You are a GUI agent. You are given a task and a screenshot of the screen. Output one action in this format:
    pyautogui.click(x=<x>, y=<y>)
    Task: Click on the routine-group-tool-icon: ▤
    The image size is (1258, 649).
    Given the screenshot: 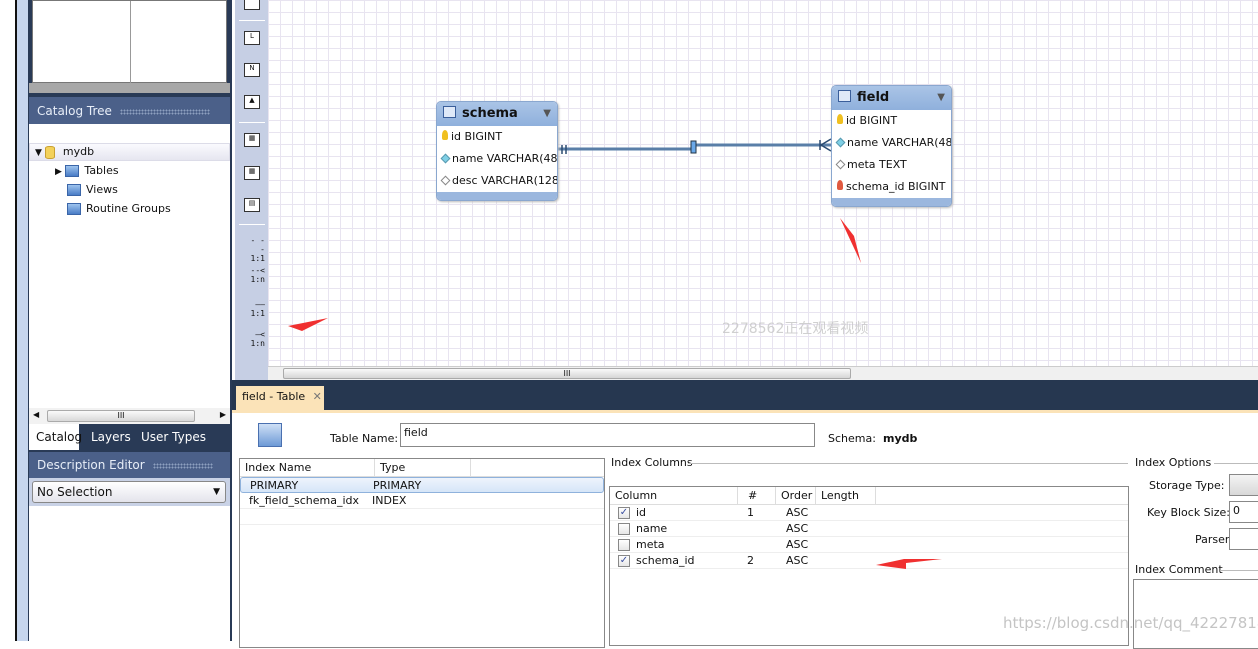 What is the action you would take?
    pyautogui.click(x=252, y=205)
    